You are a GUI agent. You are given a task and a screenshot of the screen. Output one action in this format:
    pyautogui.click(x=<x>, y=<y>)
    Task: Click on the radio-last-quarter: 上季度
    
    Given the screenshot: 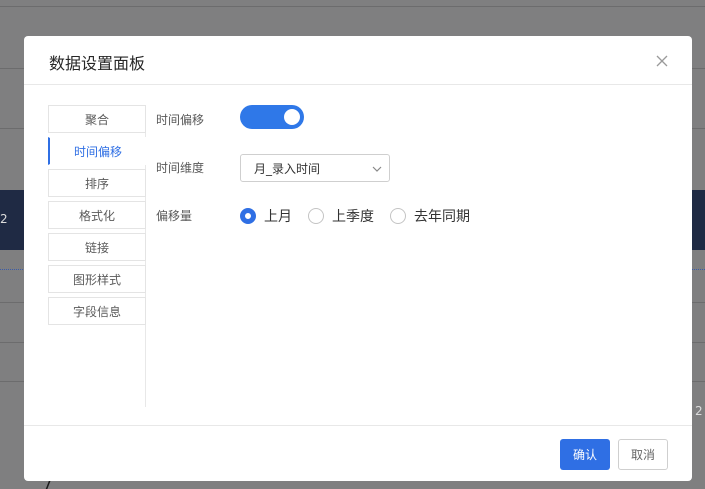 What is the action you would take?
    pyautogui.click(x=341, y=216)
    